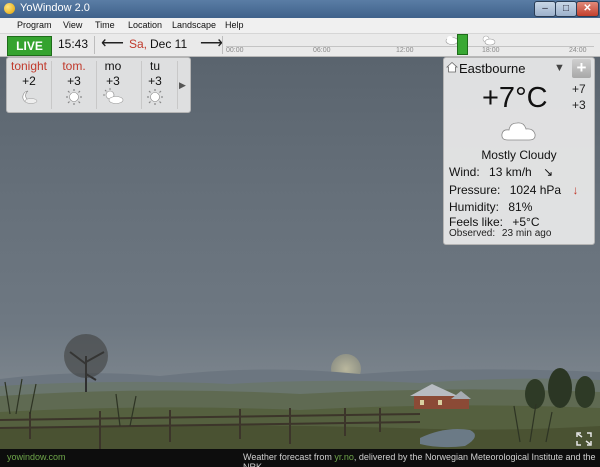  What do you see at coordinates (177, 85) in the screenshot?
I see `forecast-divider` at bounding box center [177, 85].